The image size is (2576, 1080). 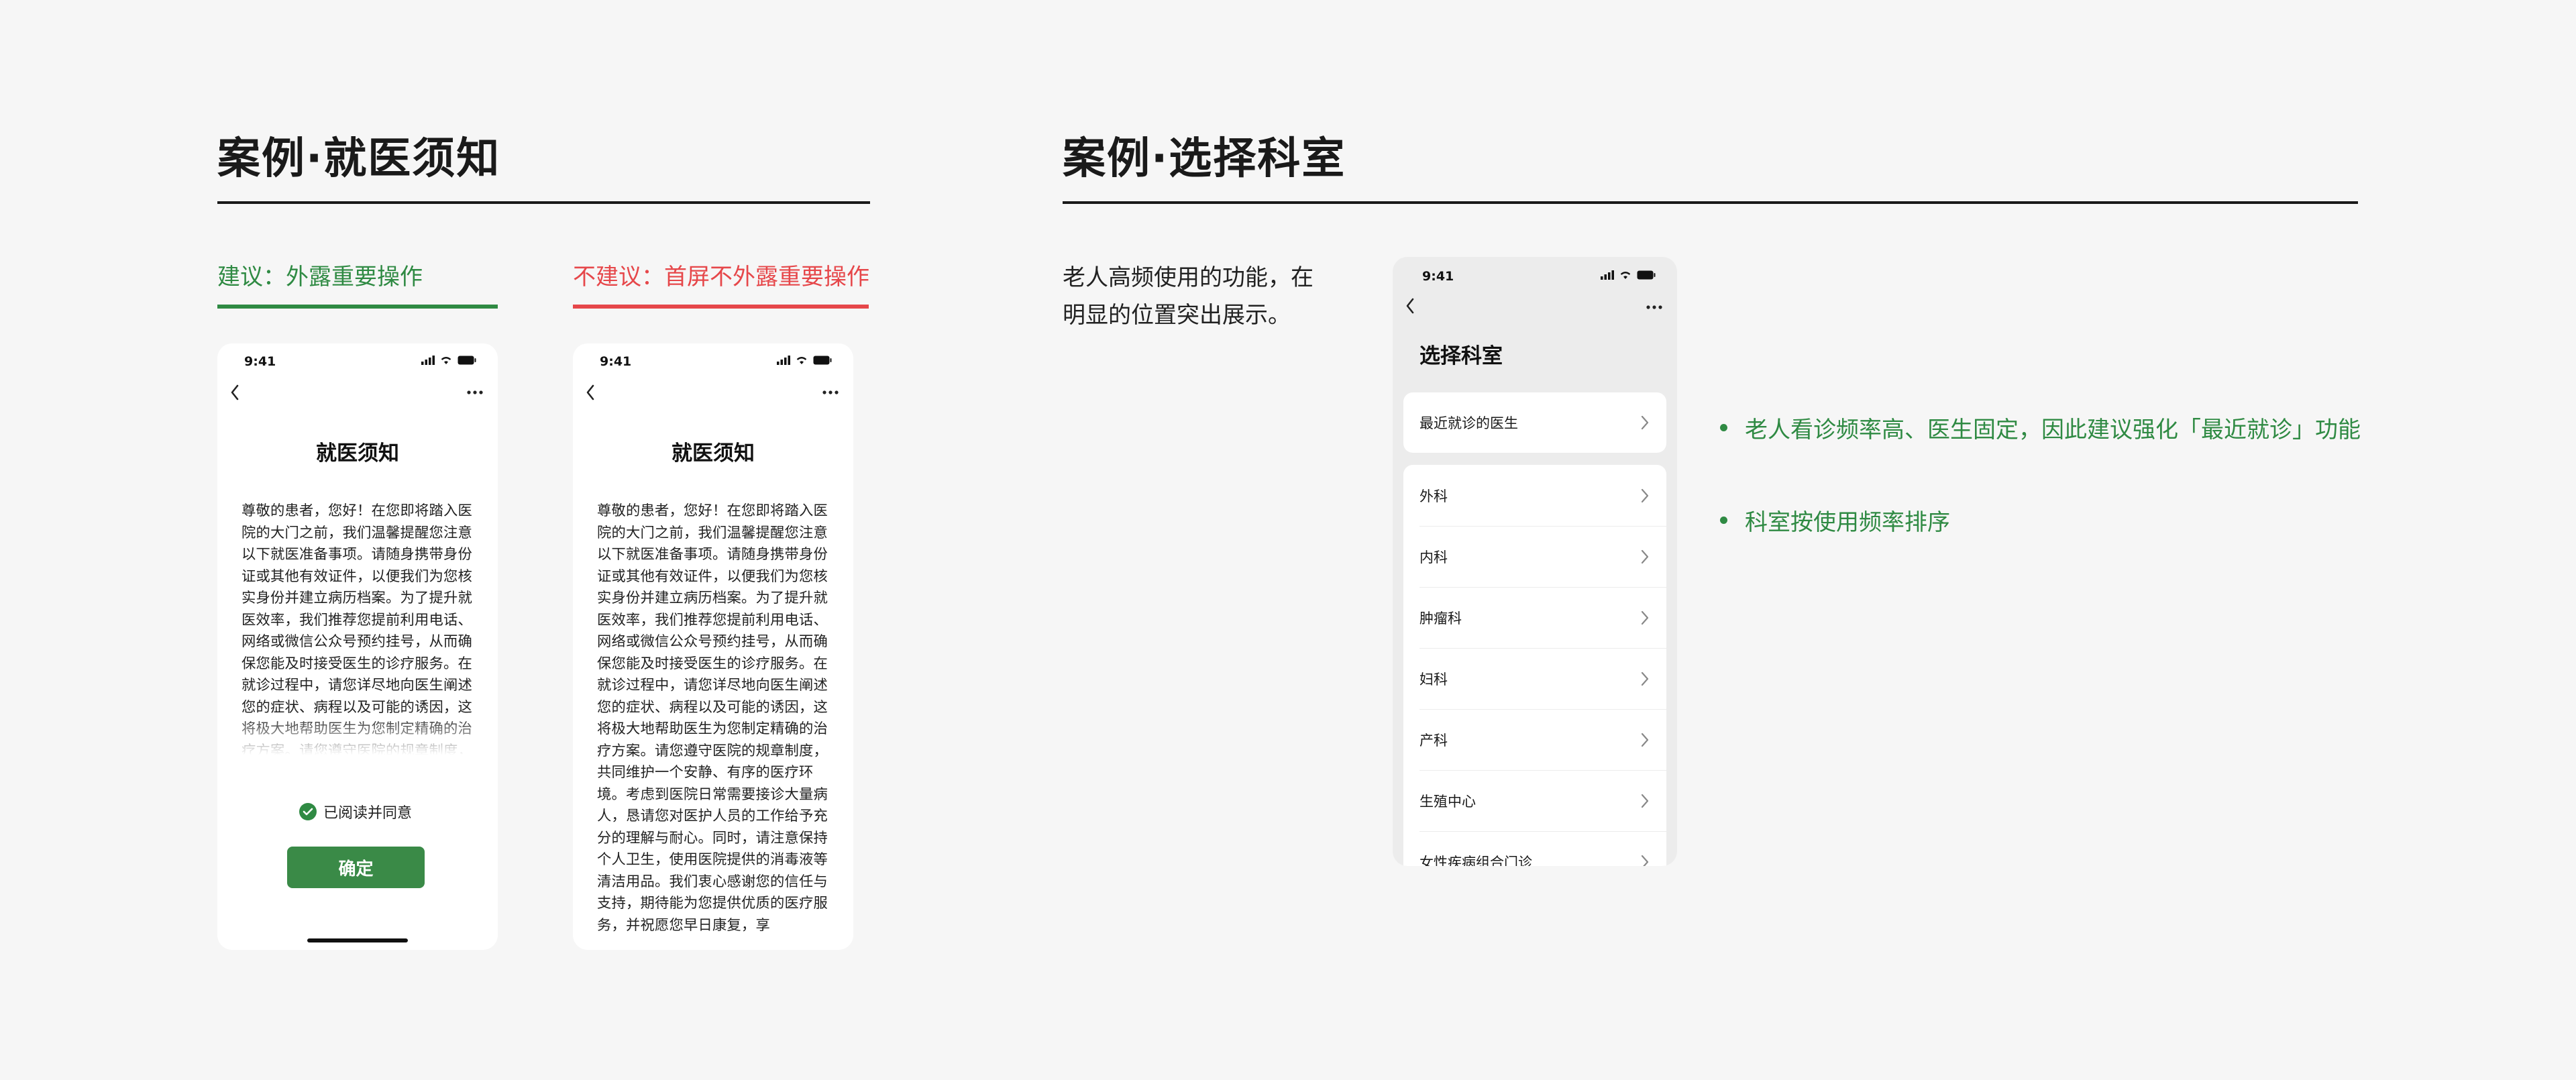 What do you see at coordinates (1440, 618) in the screenshot?
I see `department-label: 肿瘤科` at bounding box center [1440, 618].